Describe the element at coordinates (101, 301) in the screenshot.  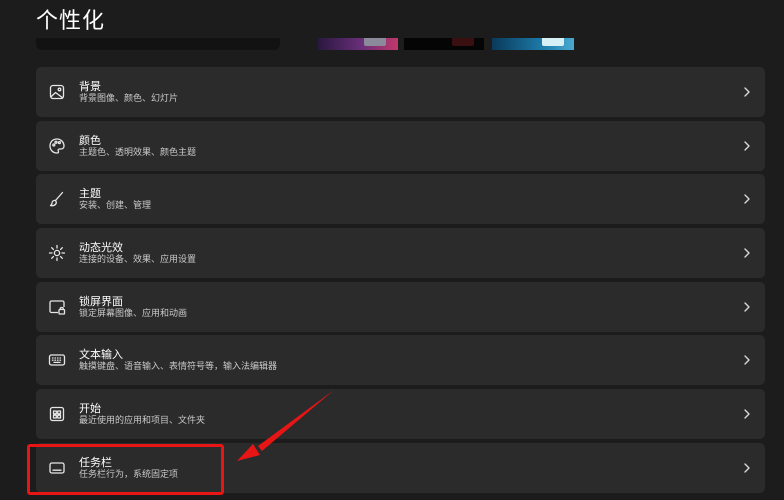
I see `setting-title: 锁屏界面` at that location.